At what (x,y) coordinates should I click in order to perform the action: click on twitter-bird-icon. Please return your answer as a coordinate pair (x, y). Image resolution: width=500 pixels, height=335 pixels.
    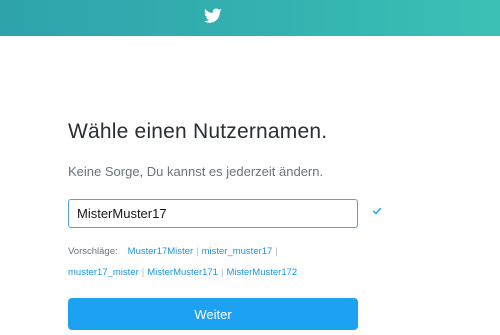
    Looking at the image, I should click on (213, 15).